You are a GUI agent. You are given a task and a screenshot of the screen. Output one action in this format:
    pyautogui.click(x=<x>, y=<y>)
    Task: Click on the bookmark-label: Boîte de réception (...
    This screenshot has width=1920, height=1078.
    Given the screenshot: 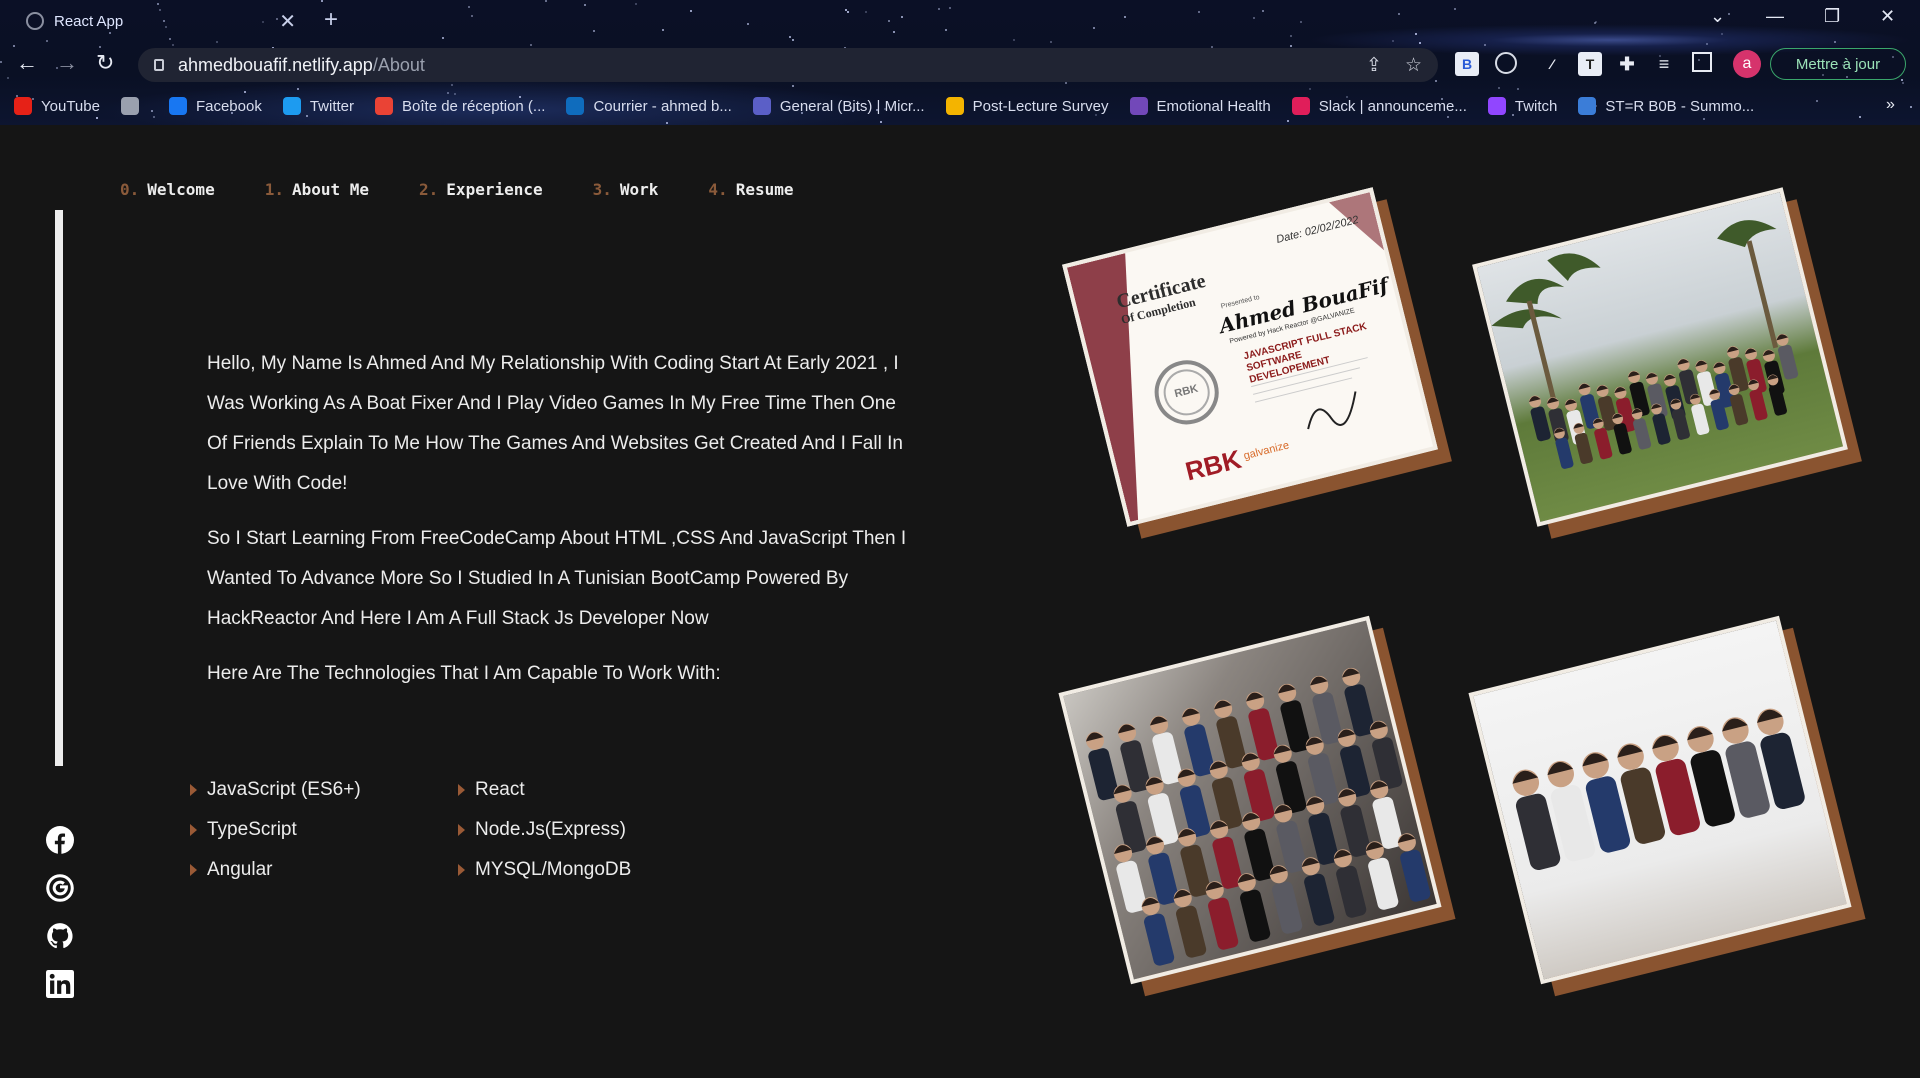 What is the action you would take?
    pyautogui.click(x=474, y=106)
    